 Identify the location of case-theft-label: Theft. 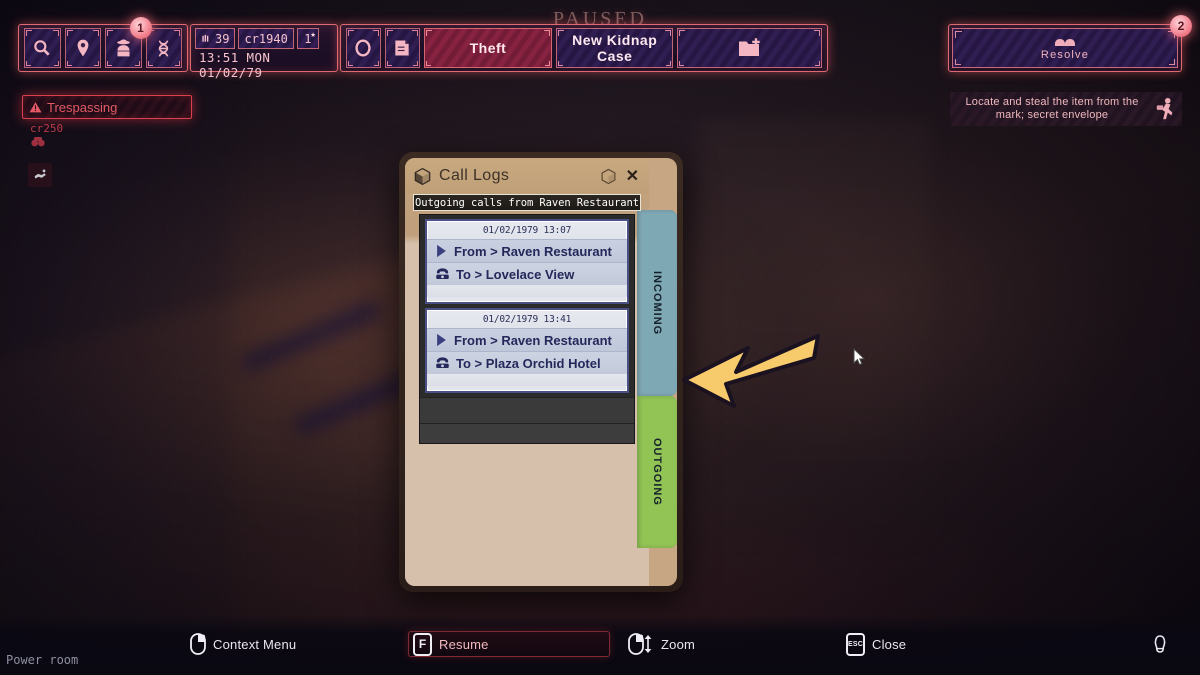
(488, 48).